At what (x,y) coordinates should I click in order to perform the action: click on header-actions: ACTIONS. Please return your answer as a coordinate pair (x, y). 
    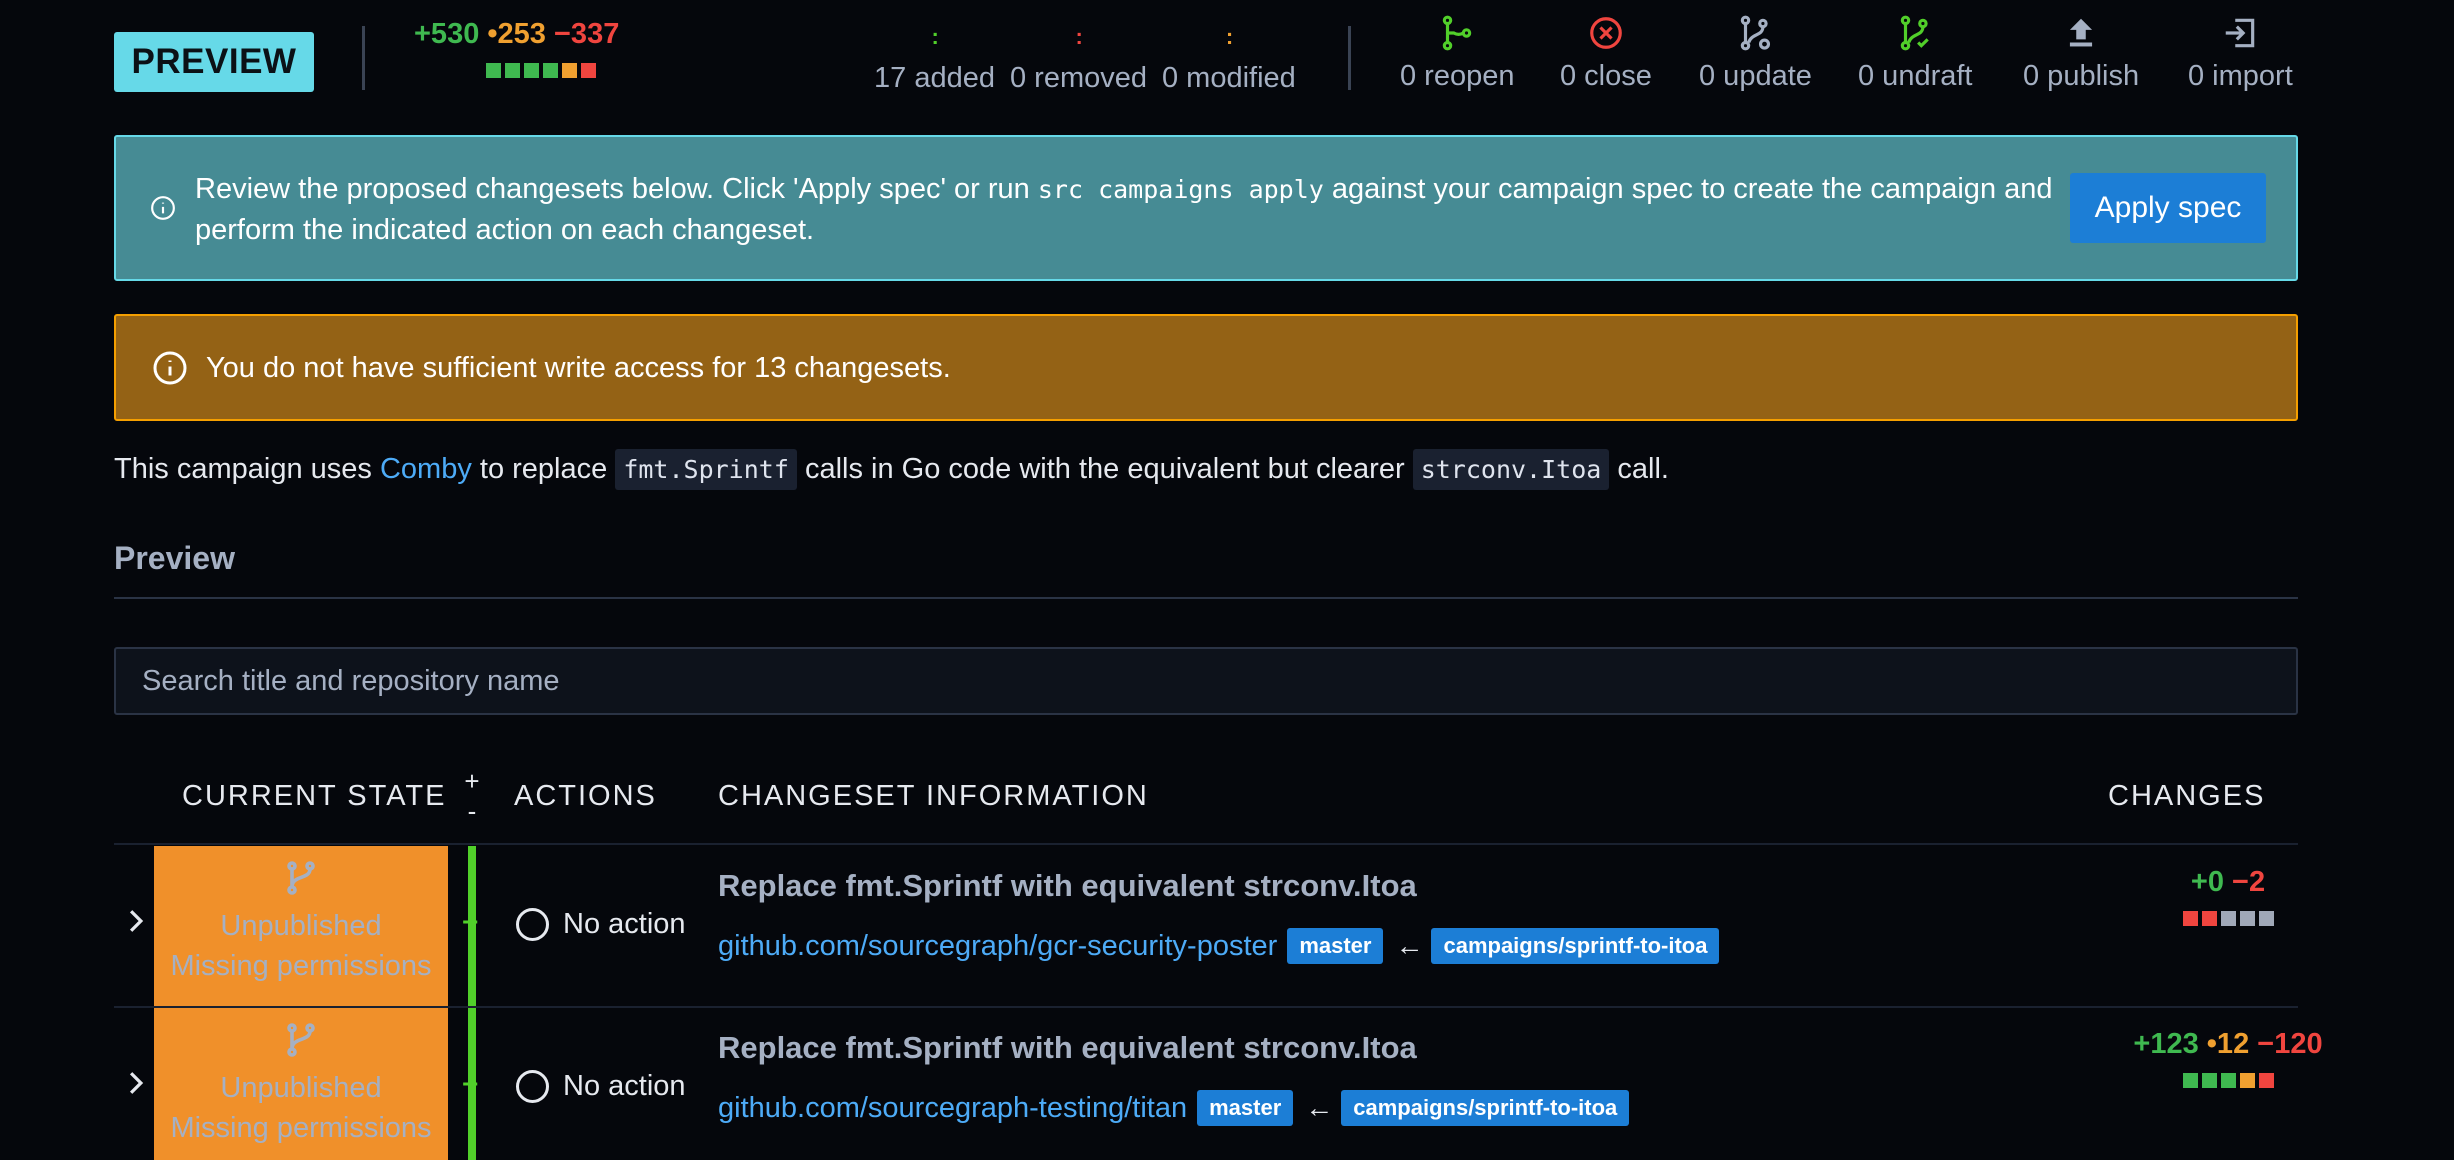
    Looking at the image, I should click on (585, 796).